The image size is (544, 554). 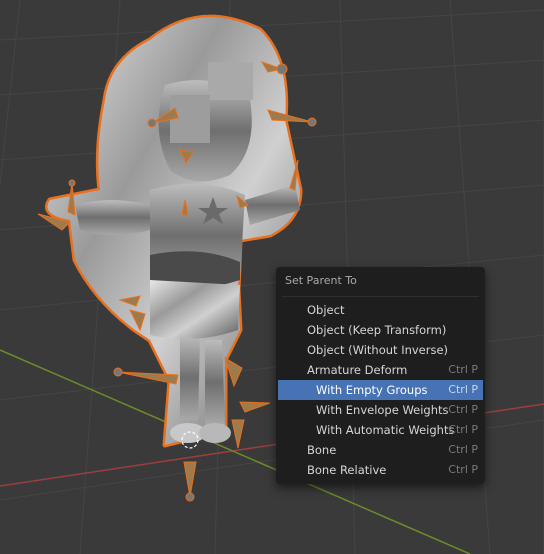 What do you see at coordinates (230, 81) in the screenshot?
I see `censored-face` at bounding box center [230, 81].